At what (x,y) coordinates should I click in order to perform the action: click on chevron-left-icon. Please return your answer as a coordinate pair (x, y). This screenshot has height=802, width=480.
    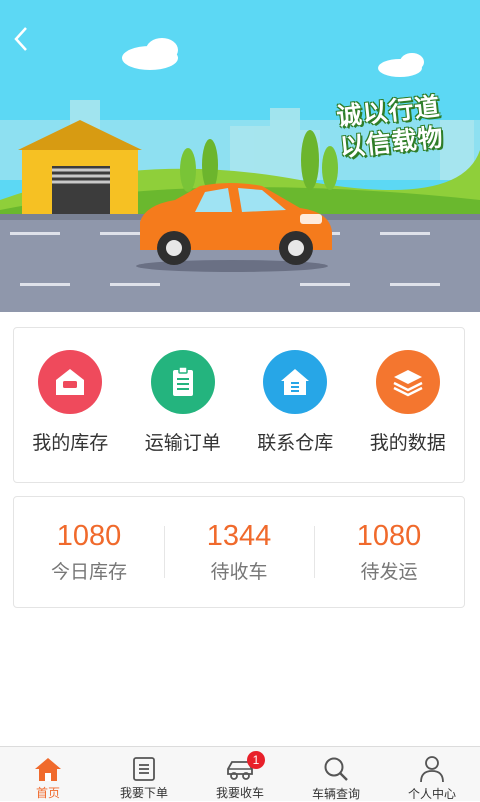
    Looking at the image, I should click on (20, 39).